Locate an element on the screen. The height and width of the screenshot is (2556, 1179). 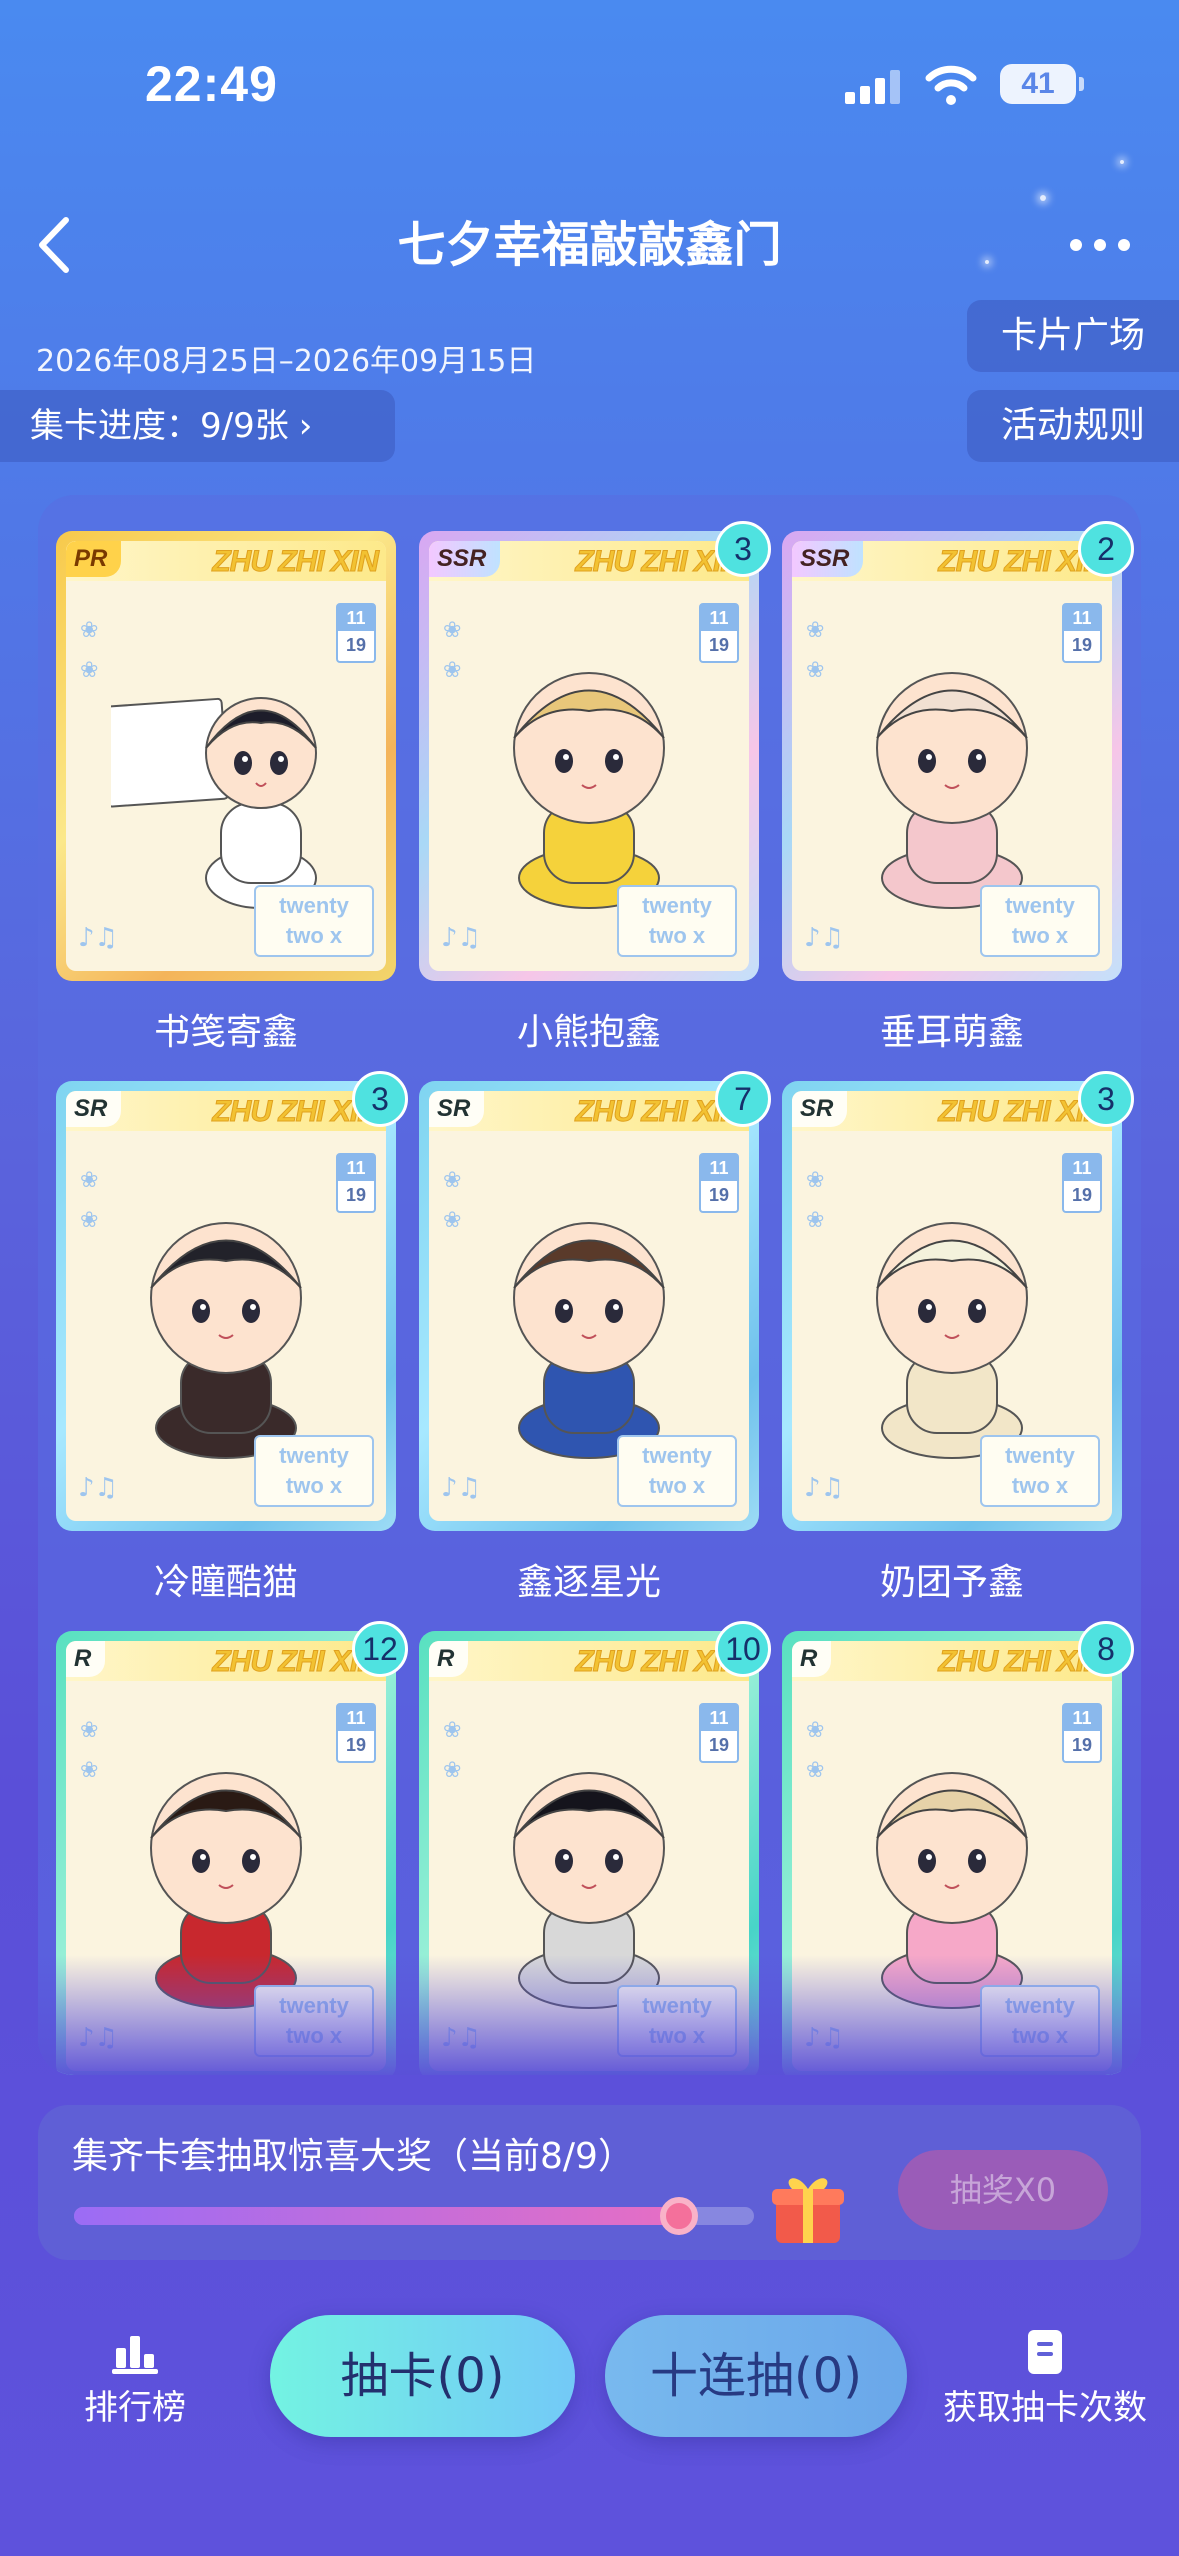
card-count-badge: 8 is located at coordinates (1106, 1649).